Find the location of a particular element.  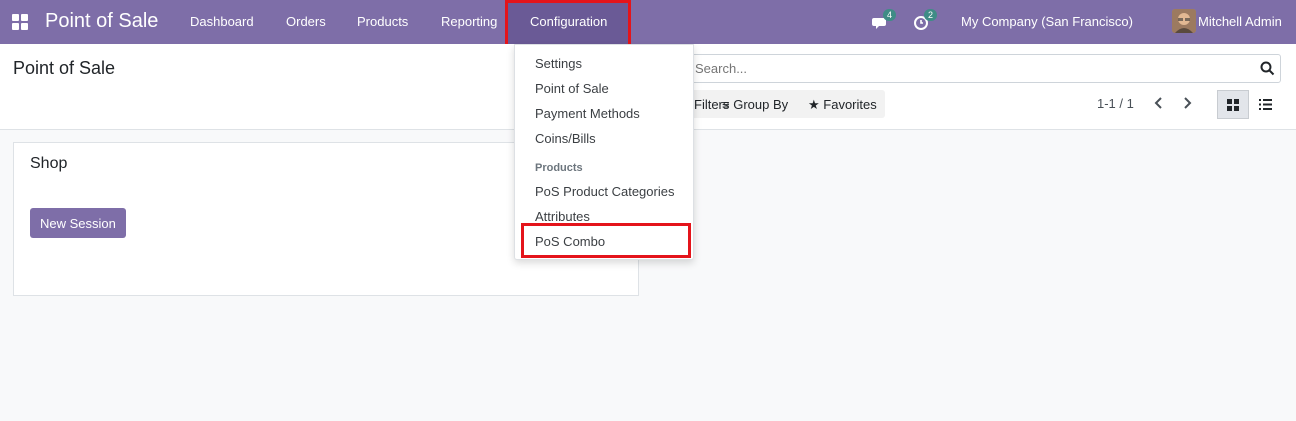

menu-section-products: Products is located at coordinates (559, 168).